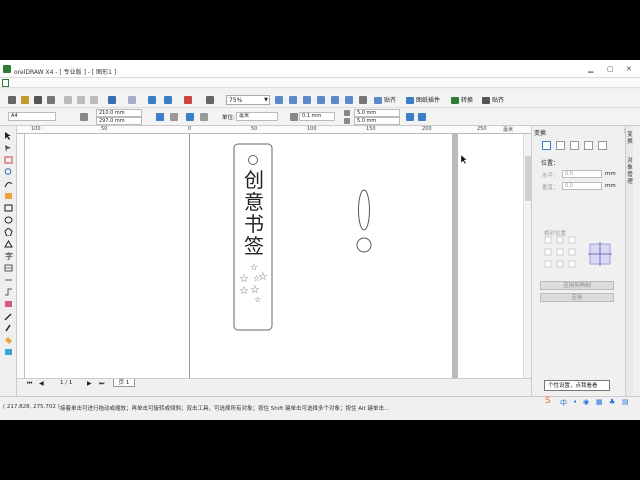 The width and height of the screenshot is (640, 480). I want to click on units-select: 毫米, so click(257, 116).